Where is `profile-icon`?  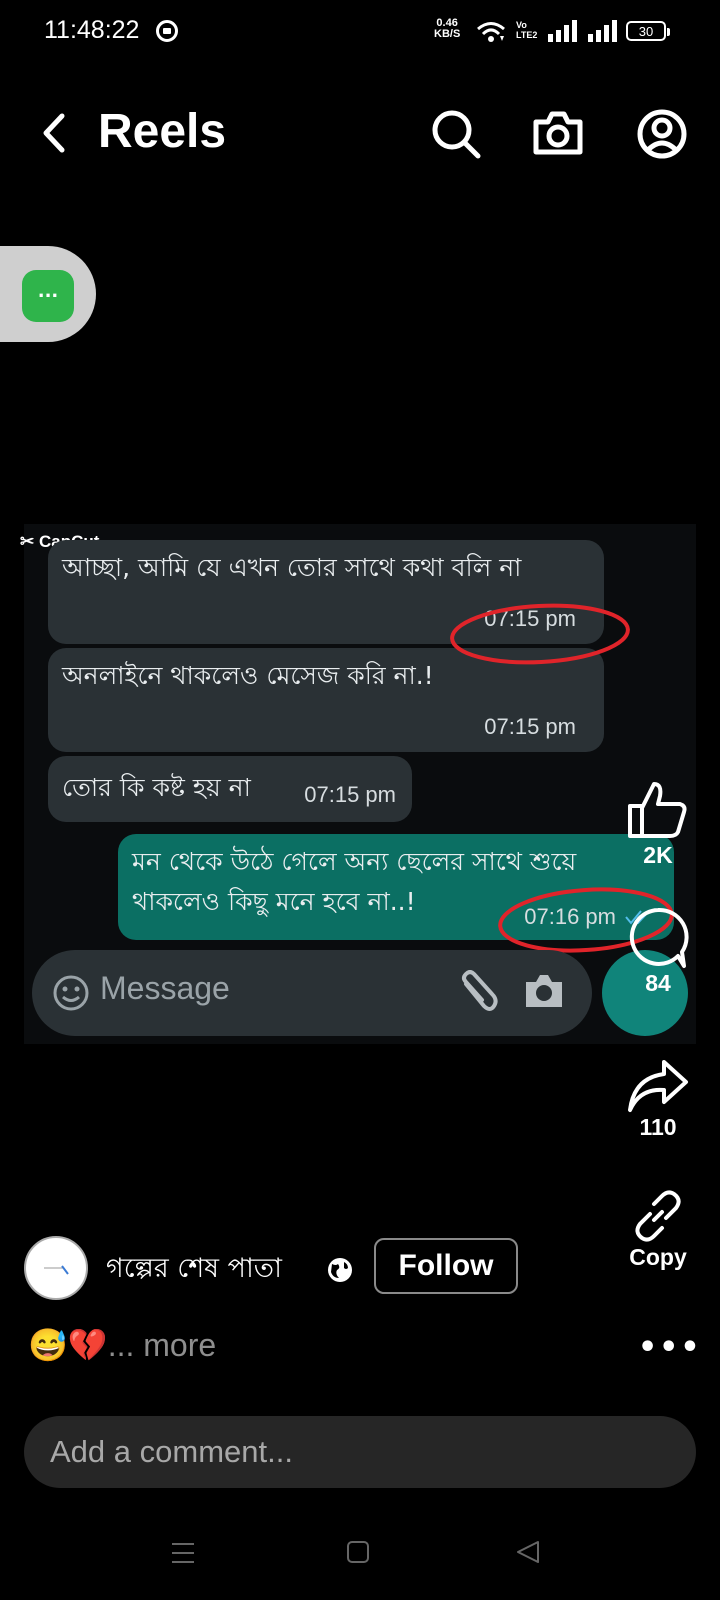
profile-icon is located at coordinates (662, 134).